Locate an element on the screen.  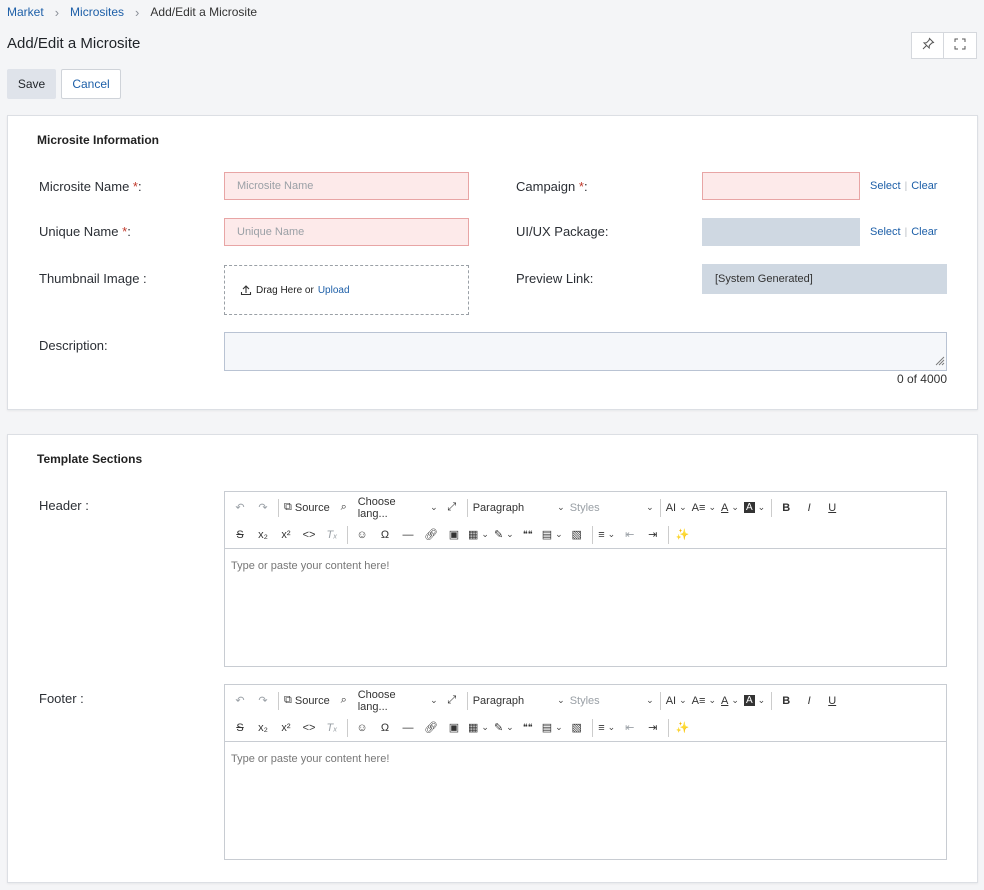
microsite-name-input: Microsite Name is located at coordinates (346, 186).